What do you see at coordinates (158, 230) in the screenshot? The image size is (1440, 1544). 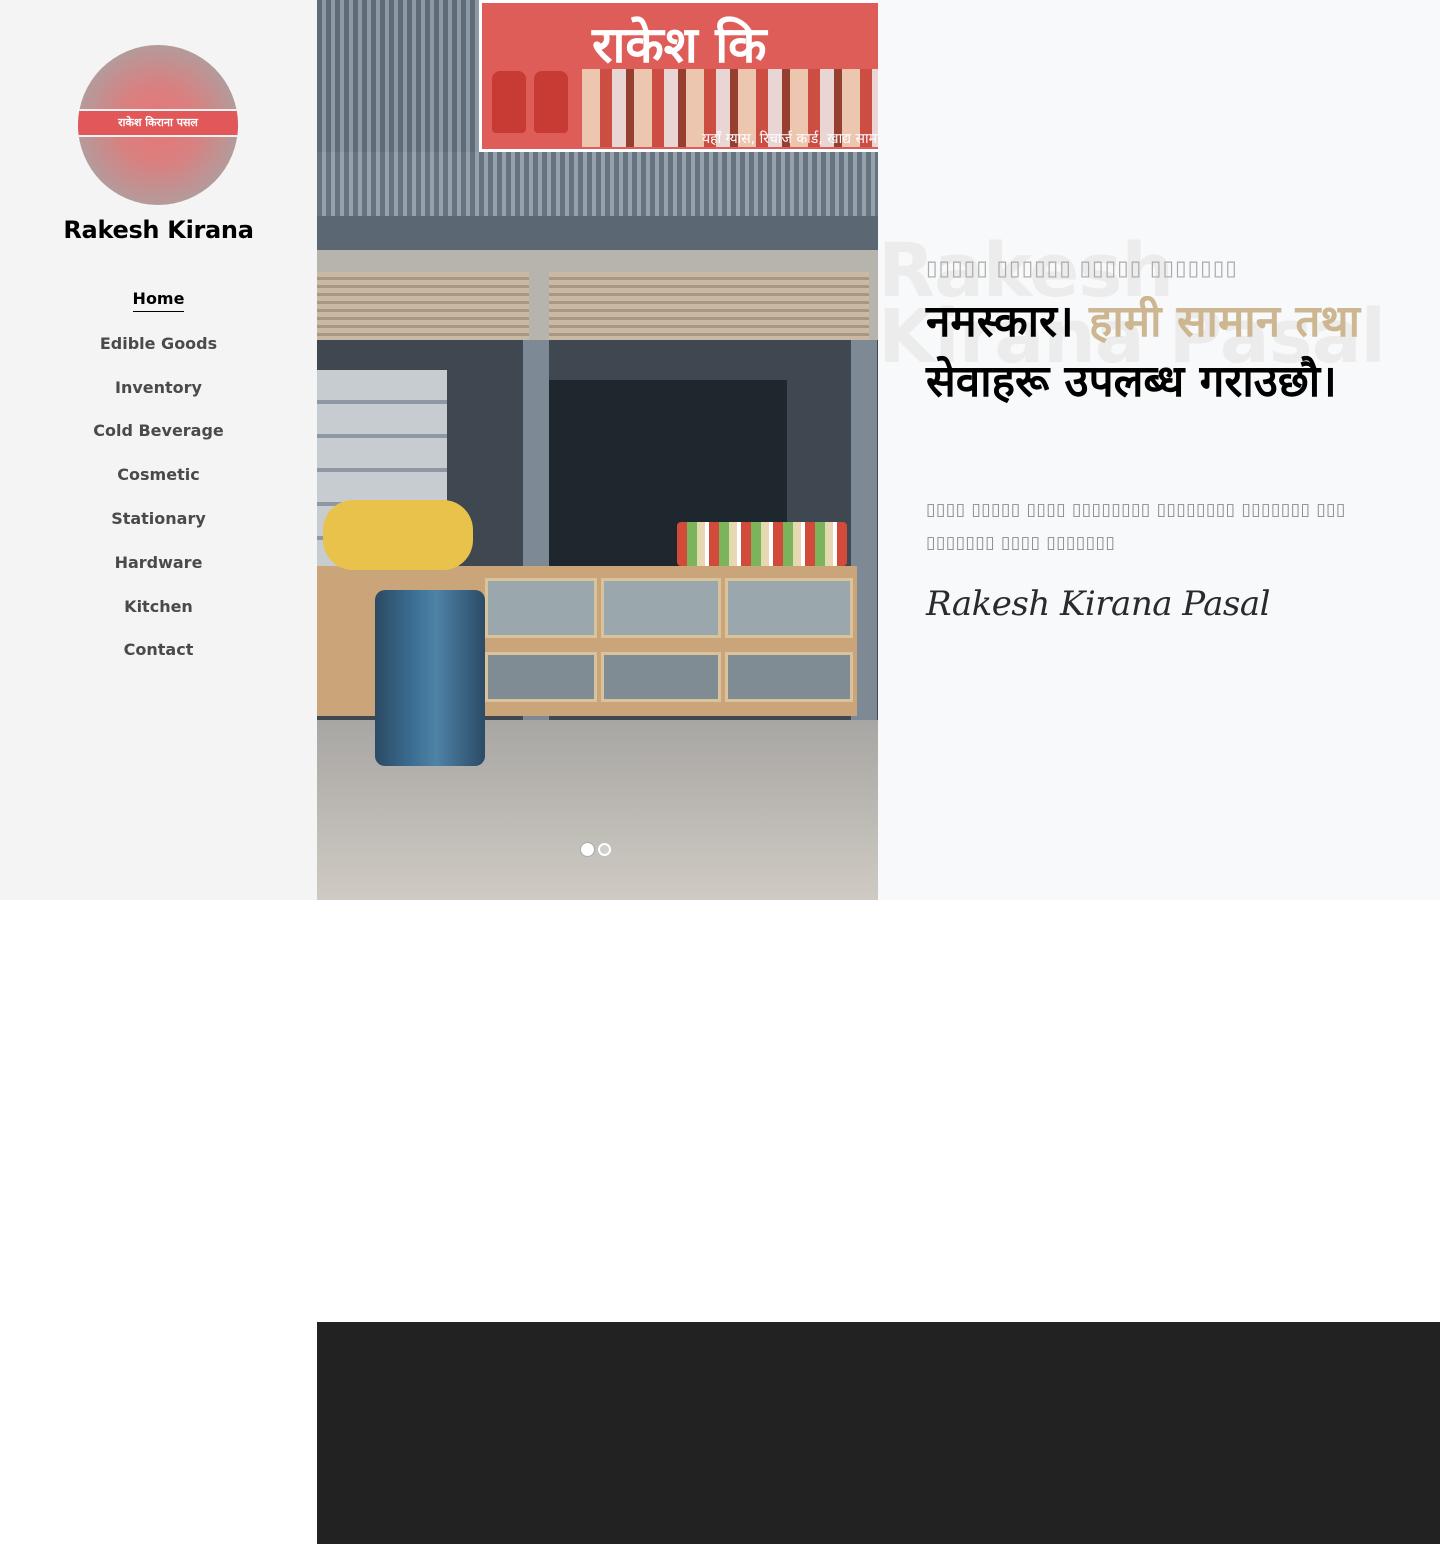 I see `site-title: Rakesh Kirana` at bounding box center [158, 230].